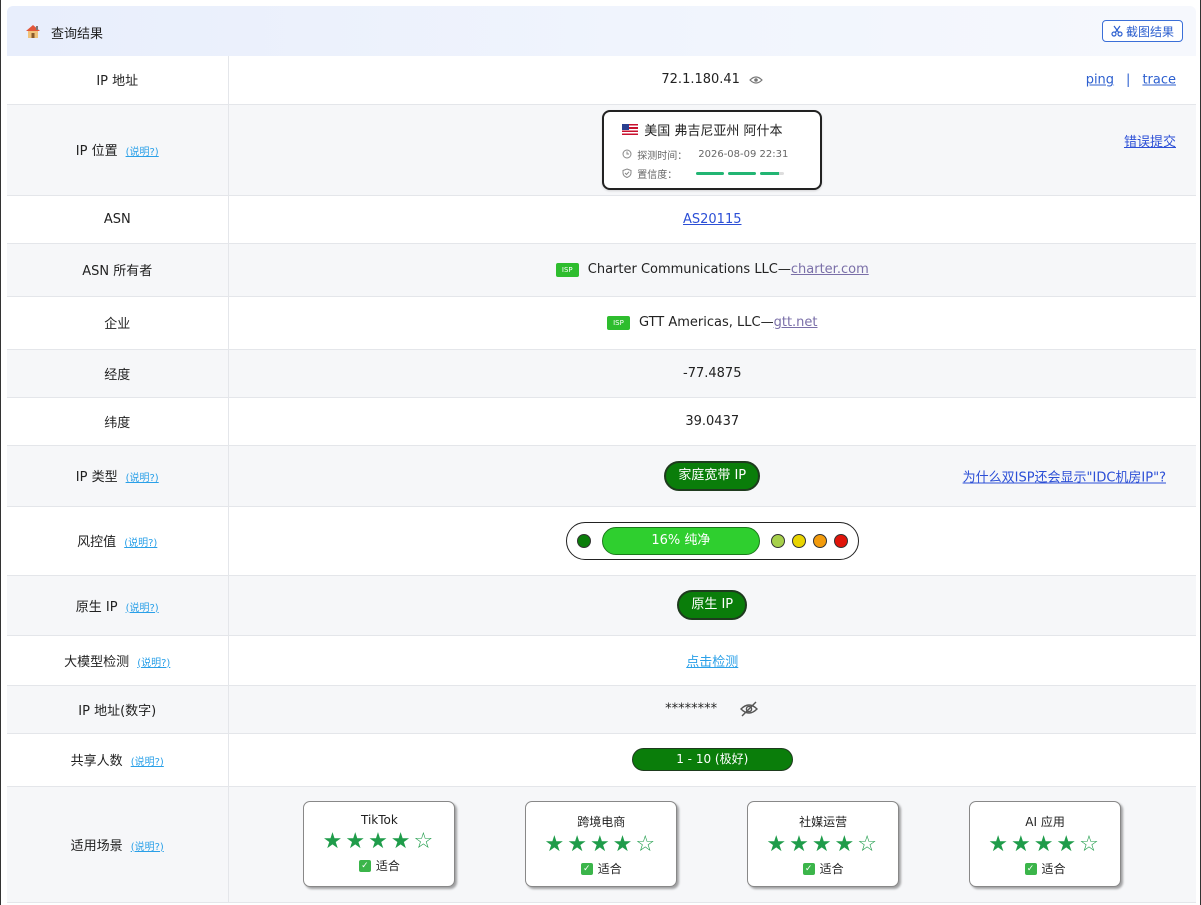  Describe the element at coordinates (689, 269) in the screenshot. I see `asn-owner-name: Charter Communications LLC—` at that location.